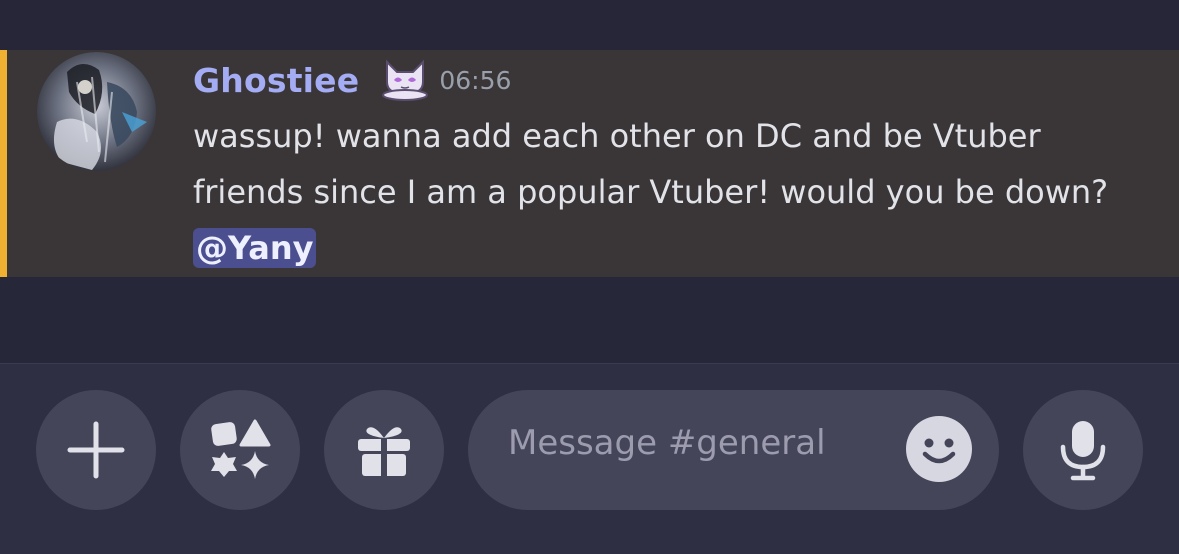 The image size is (1179, 554). I want to click on add-attachment-button, so click(96, 450).